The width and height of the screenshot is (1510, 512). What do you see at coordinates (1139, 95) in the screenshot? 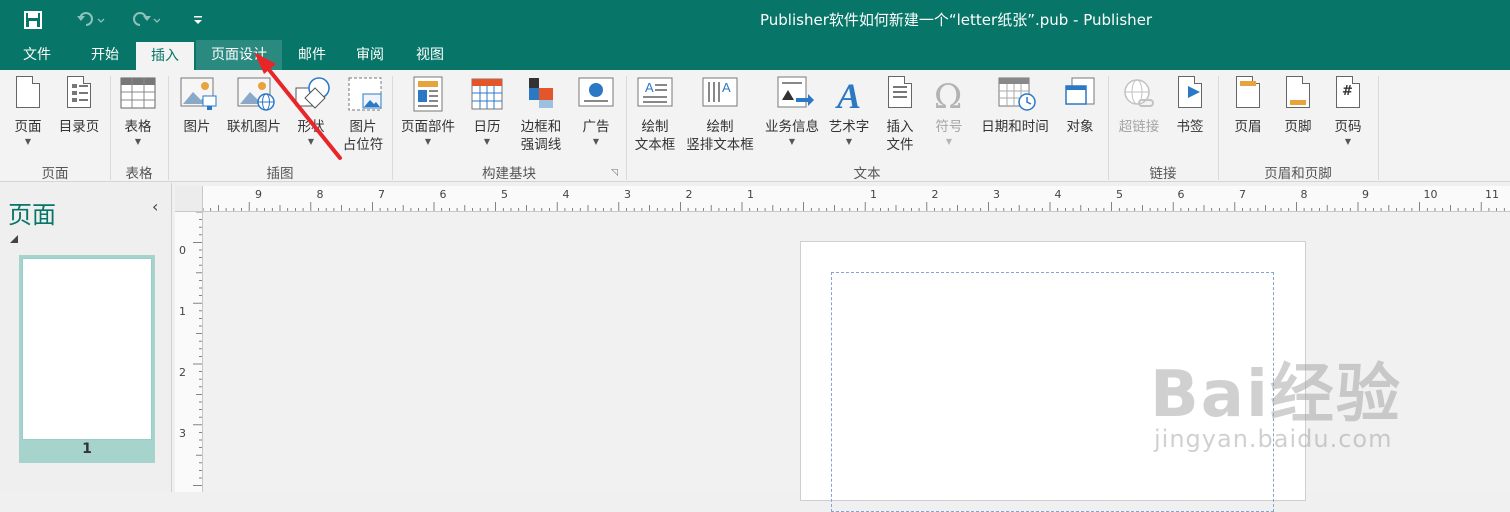
I see `hyperlink-icon` at bounding box center [1139, 95].